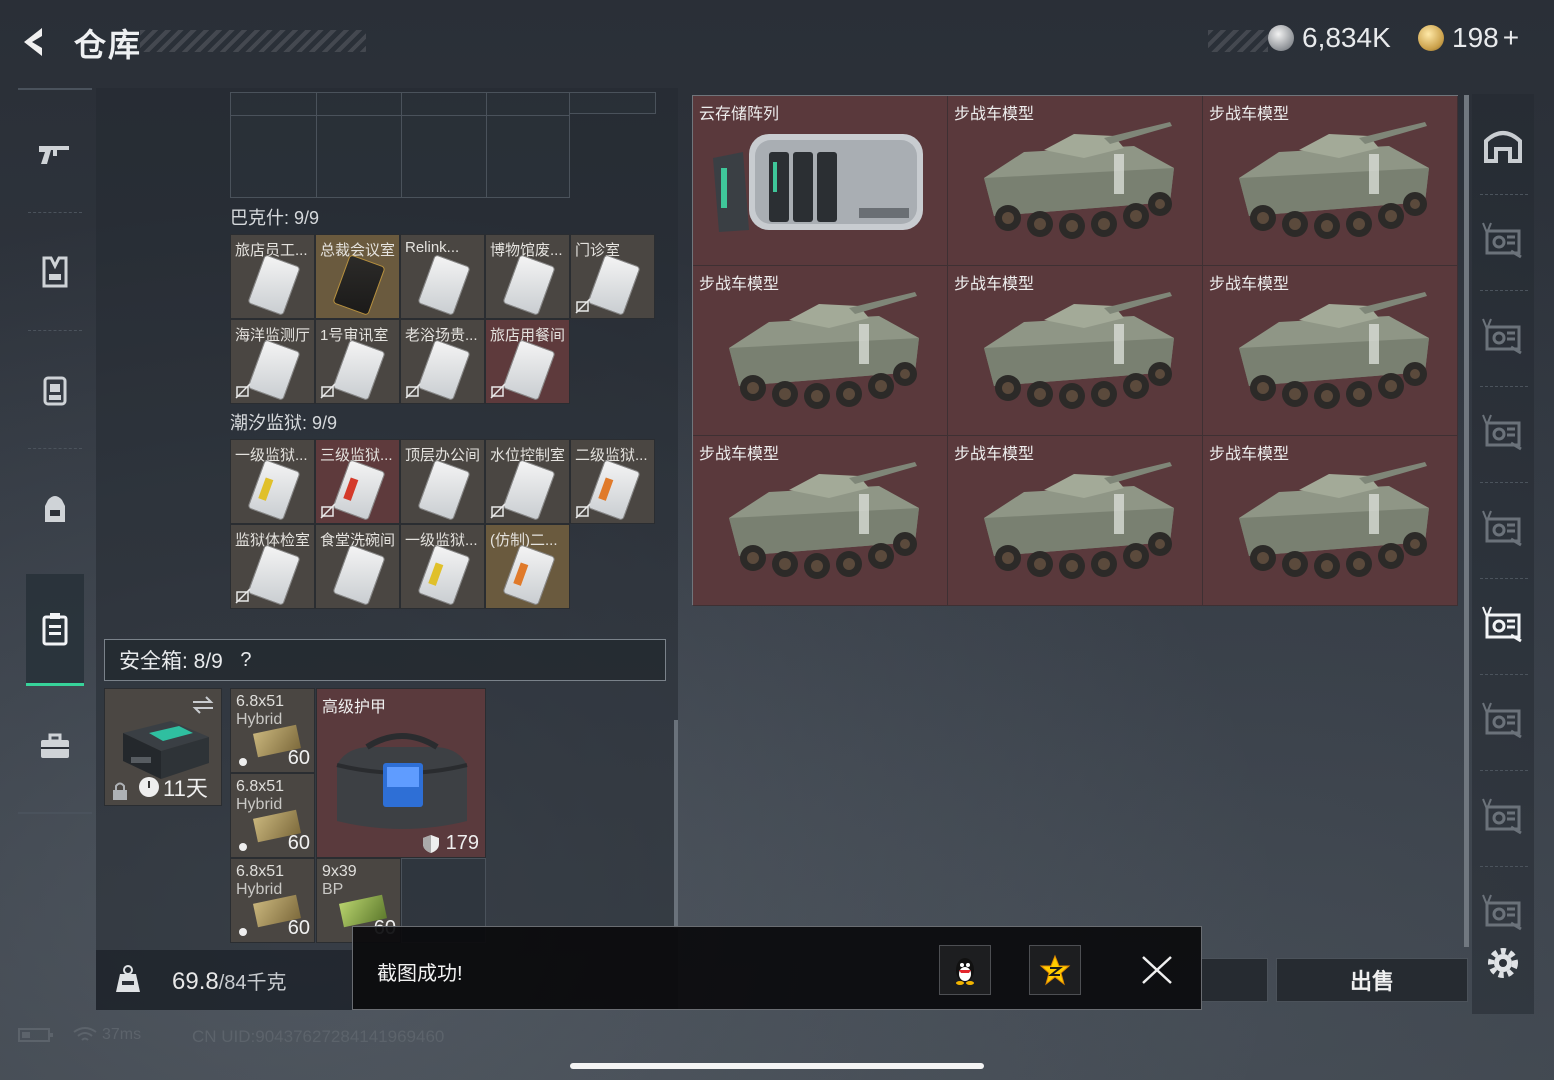 The image size is (1554, 1080). What do you see at coordinates (612, 276) in the screenshot?
I see `keycard-item: 门诊室` at bounding box center [612, 276].